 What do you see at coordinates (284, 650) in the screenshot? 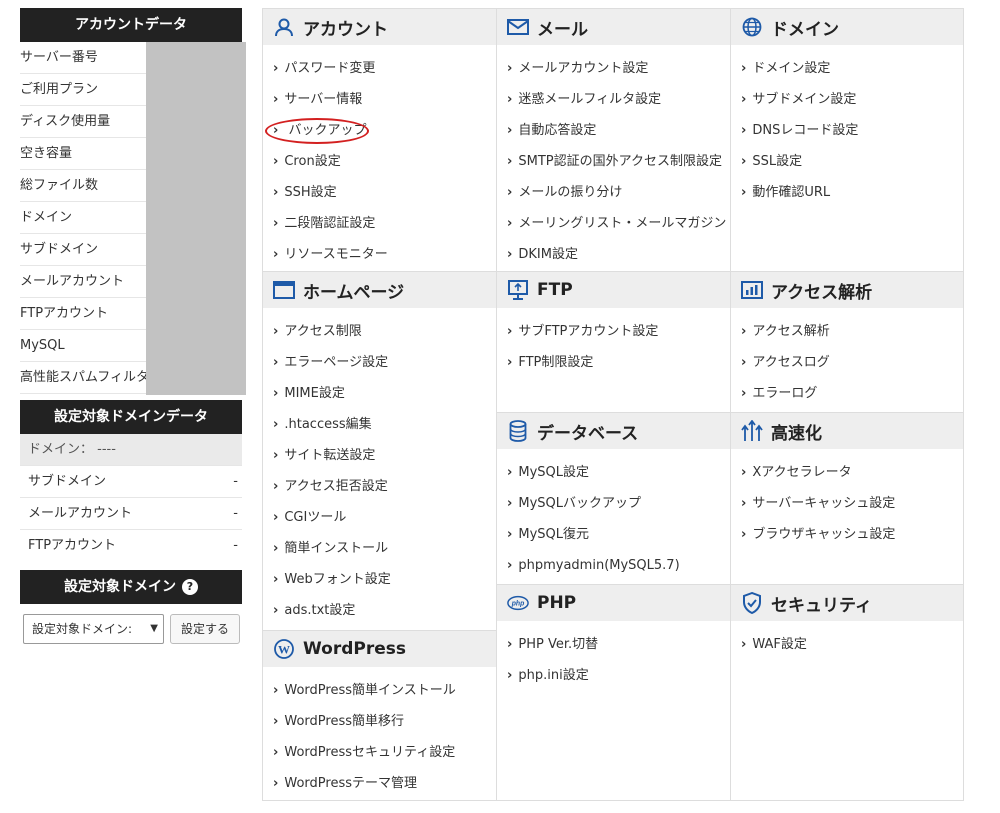
I see `svg-text: W` at bounding box center [284, 650].